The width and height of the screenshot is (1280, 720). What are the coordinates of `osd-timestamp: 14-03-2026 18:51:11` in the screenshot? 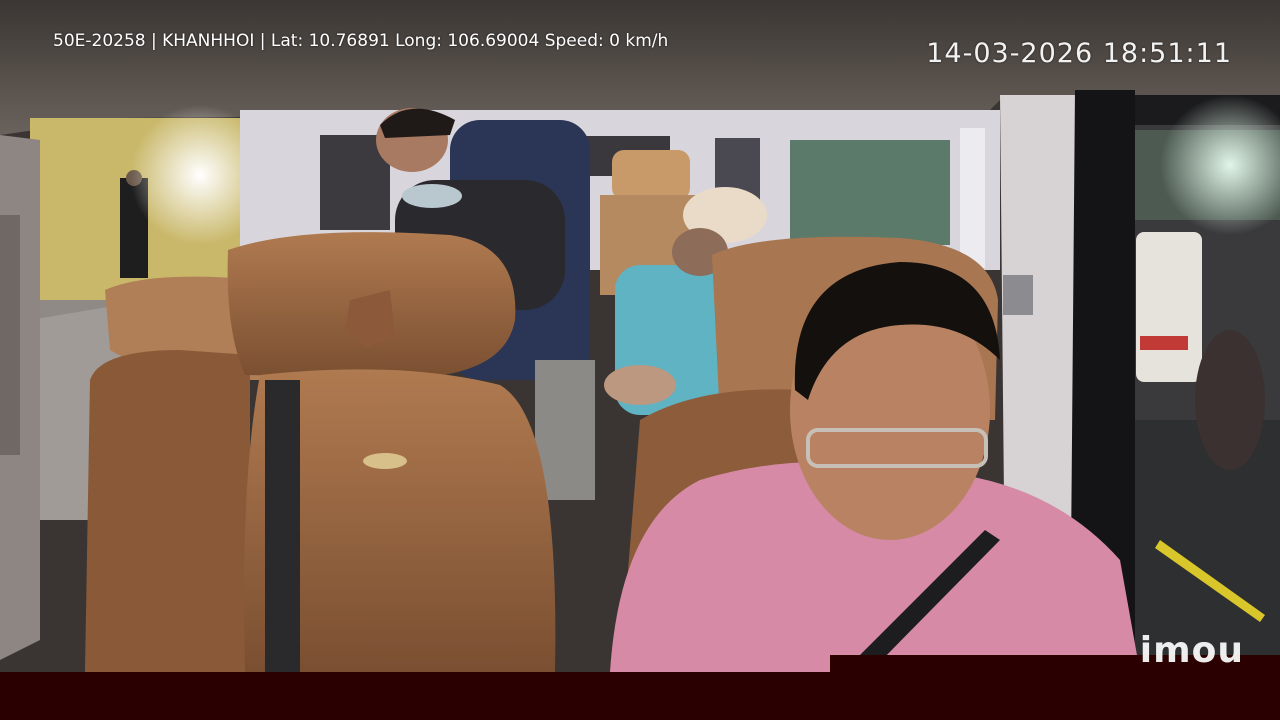 It's located at (1079, 53).